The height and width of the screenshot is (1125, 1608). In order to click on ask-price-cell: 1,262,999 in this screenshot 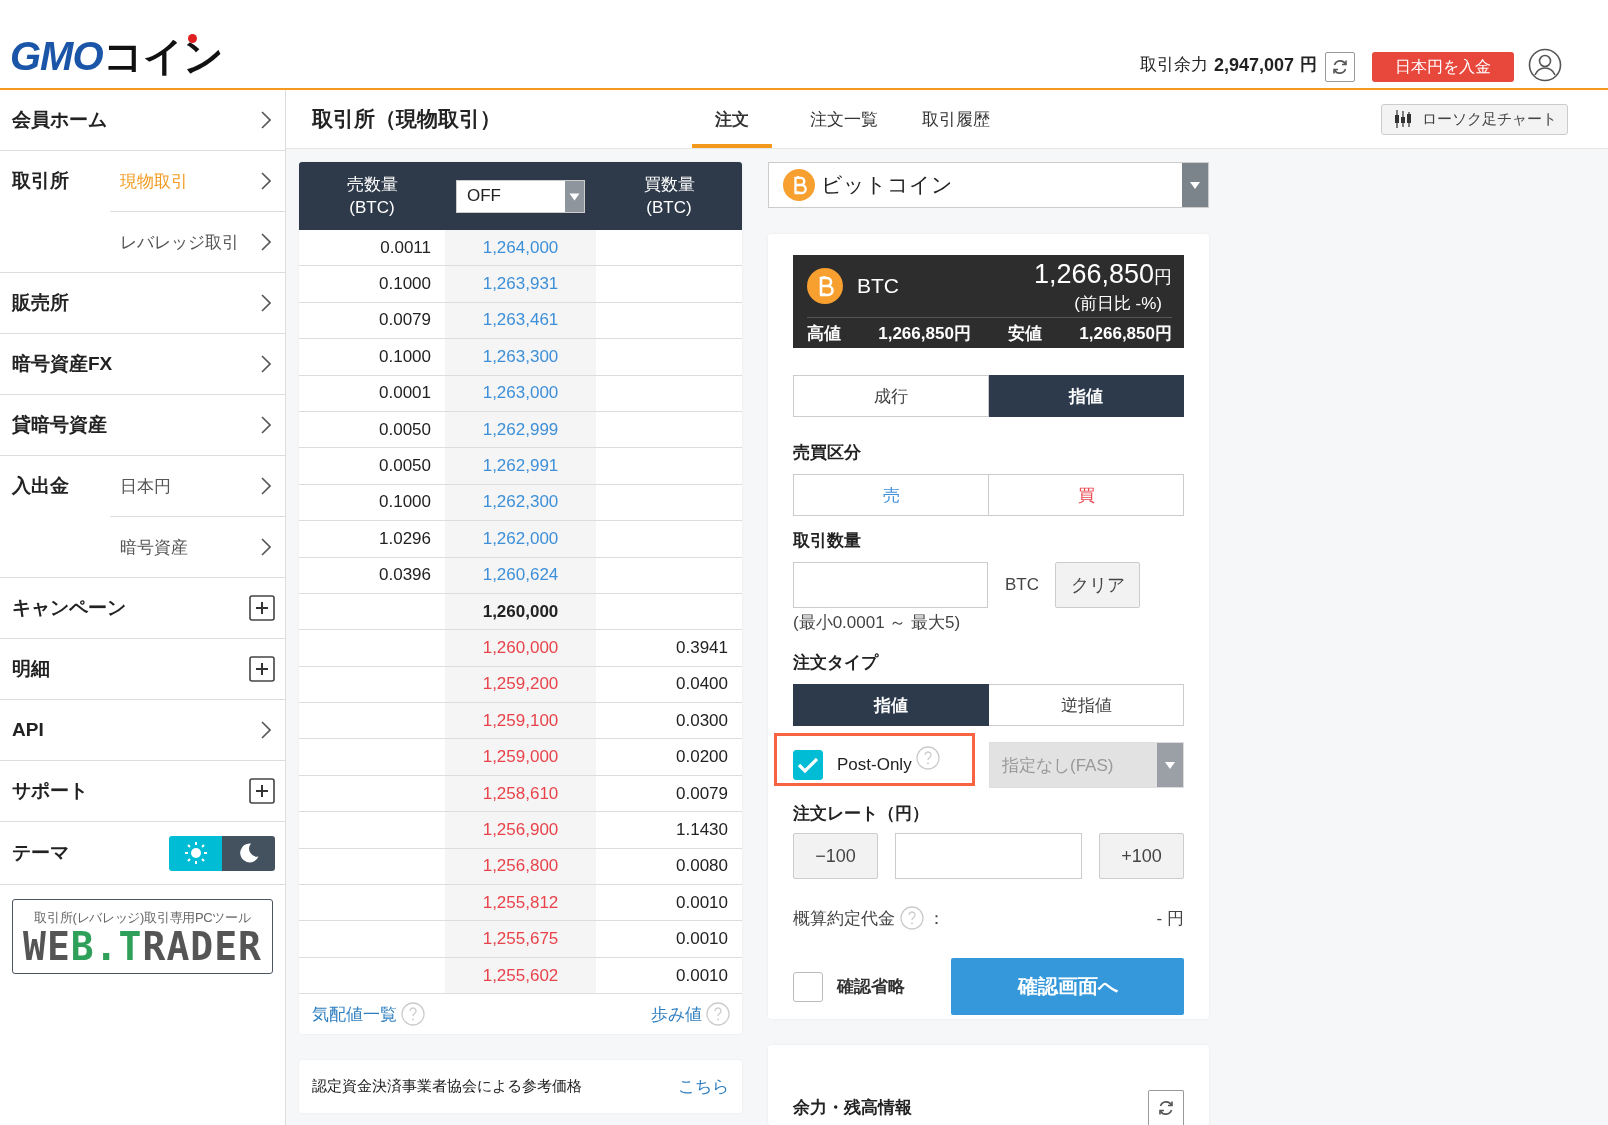, I will do `click(520, 429)`.